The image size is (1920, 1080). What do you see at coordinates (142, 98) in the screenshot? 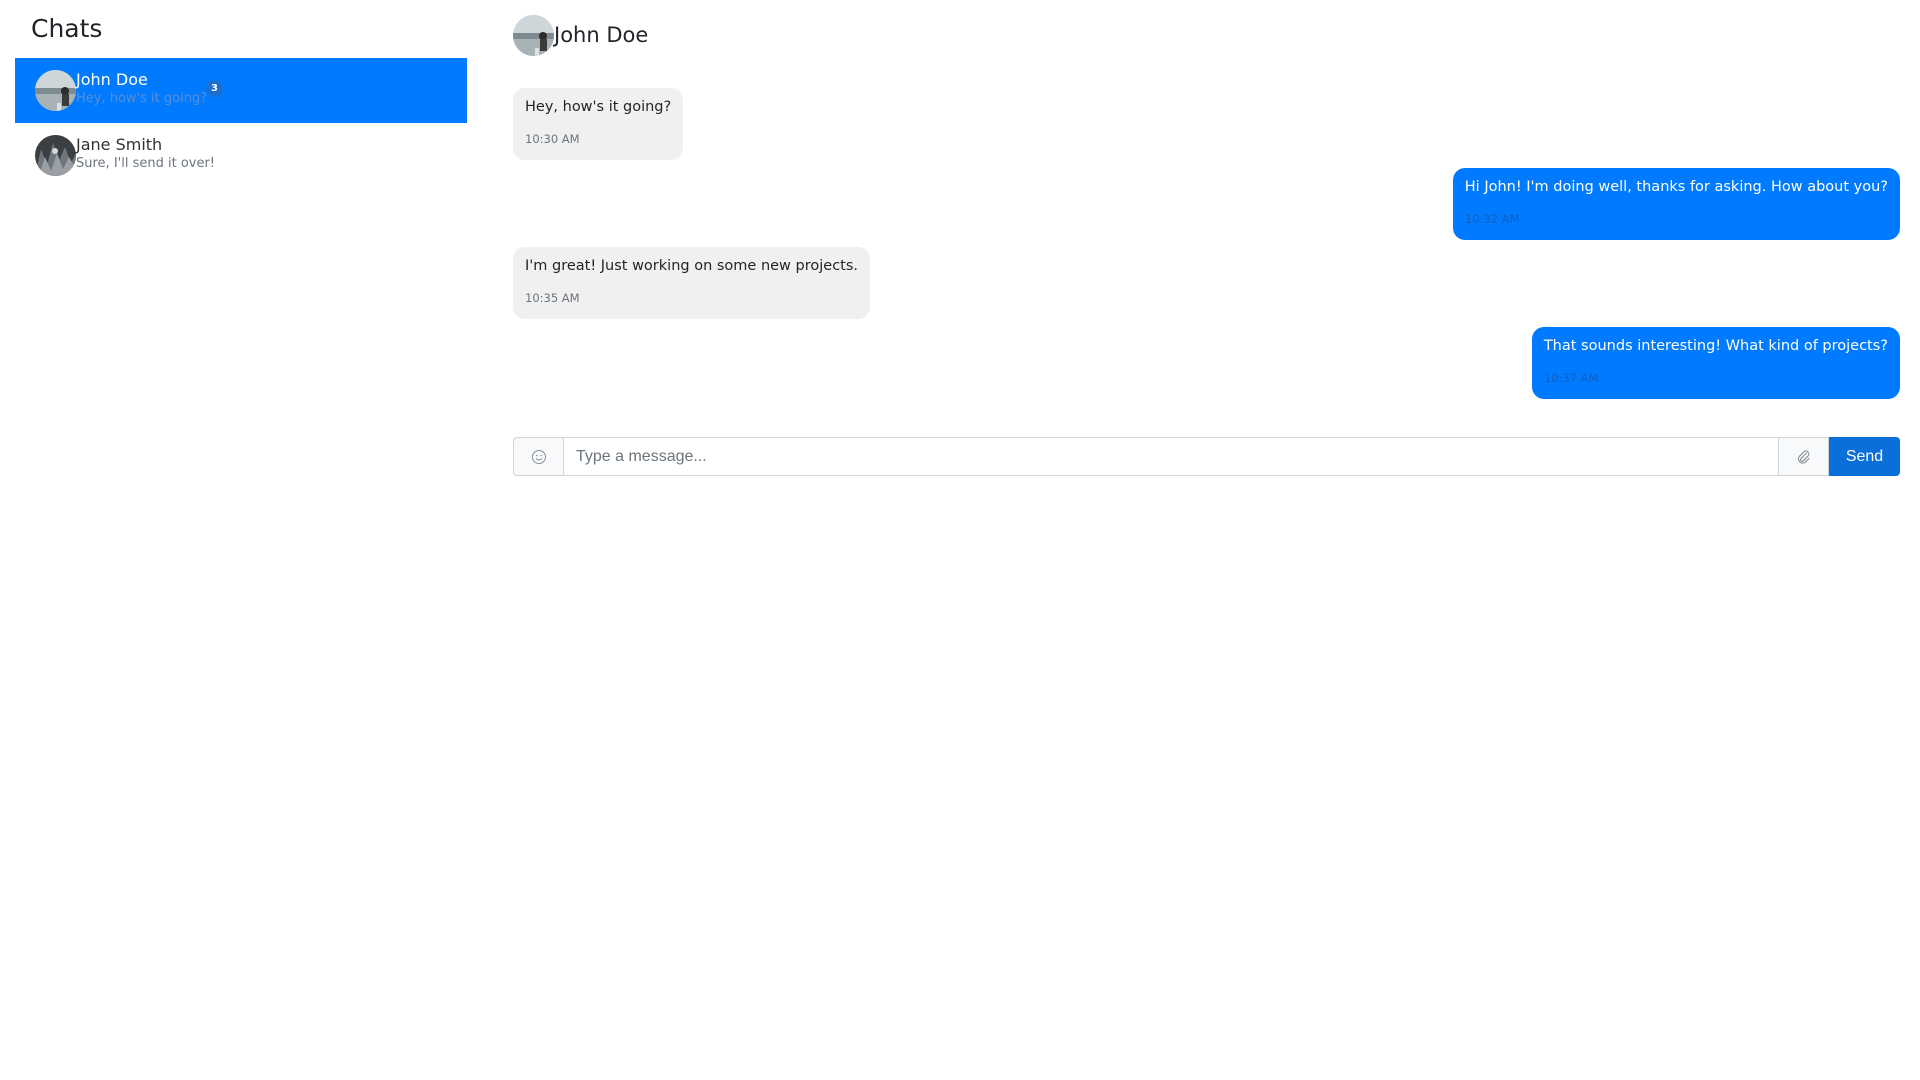
I see `chat-item-preview: Hey, how's it going?` at bounding box center [142, 98].